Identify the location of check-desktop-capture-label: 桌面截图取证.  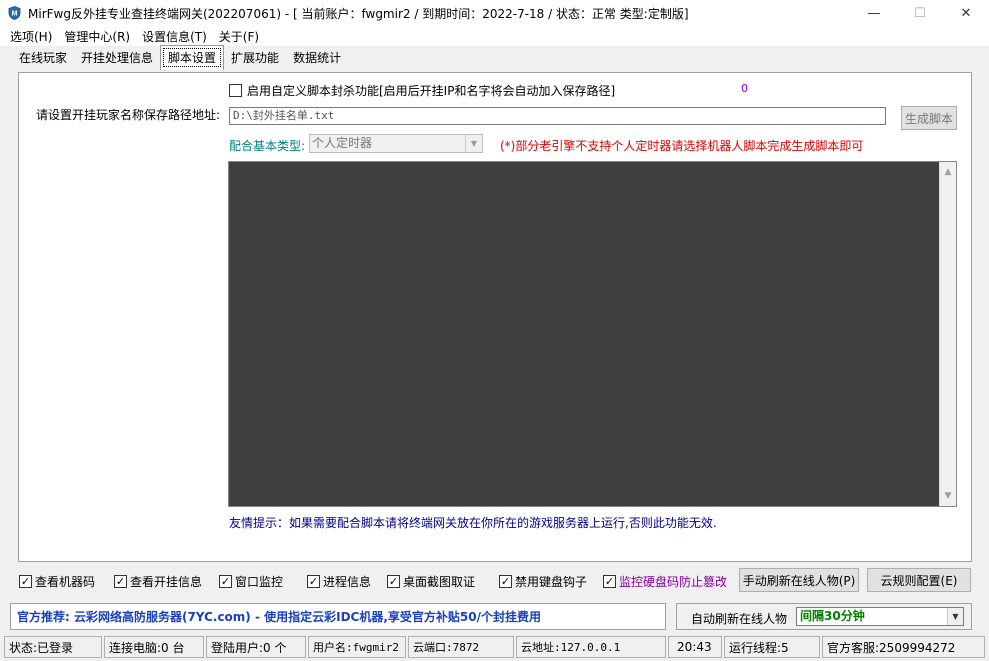
(439, 582).